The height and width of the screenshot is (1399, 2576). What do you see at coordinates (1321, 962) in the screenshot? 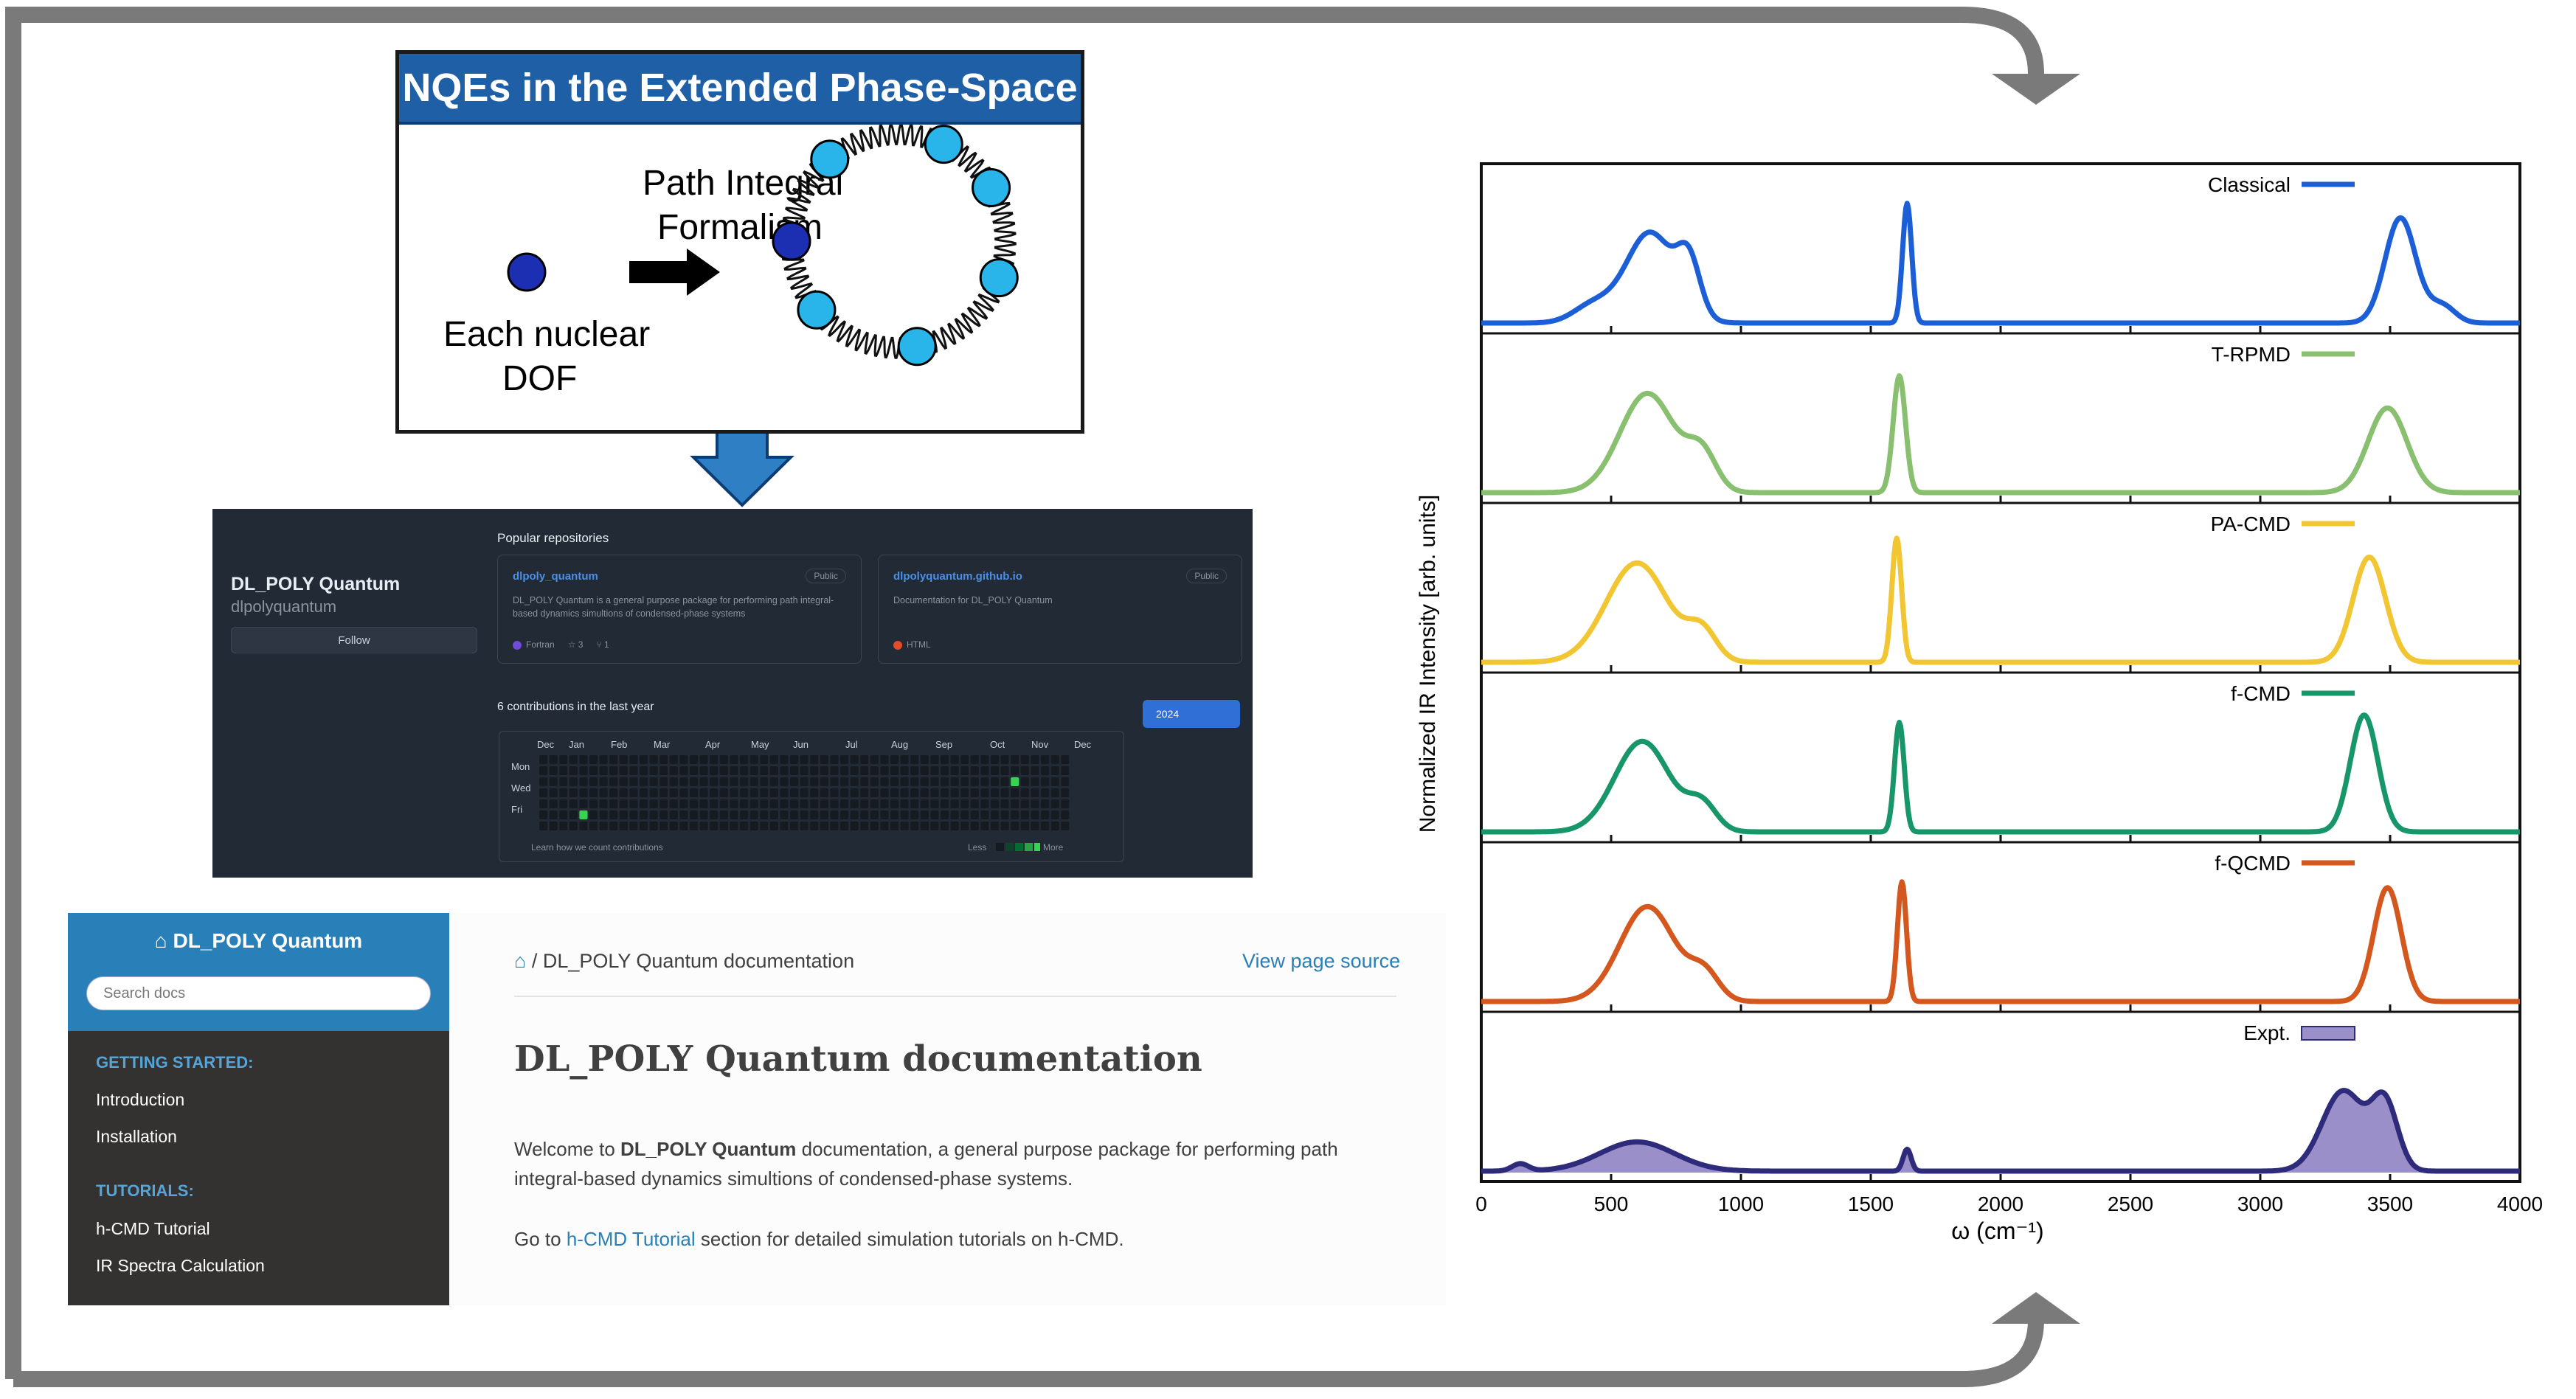
I see `view-source-link: View page source` at bounding box center [1321, 962].